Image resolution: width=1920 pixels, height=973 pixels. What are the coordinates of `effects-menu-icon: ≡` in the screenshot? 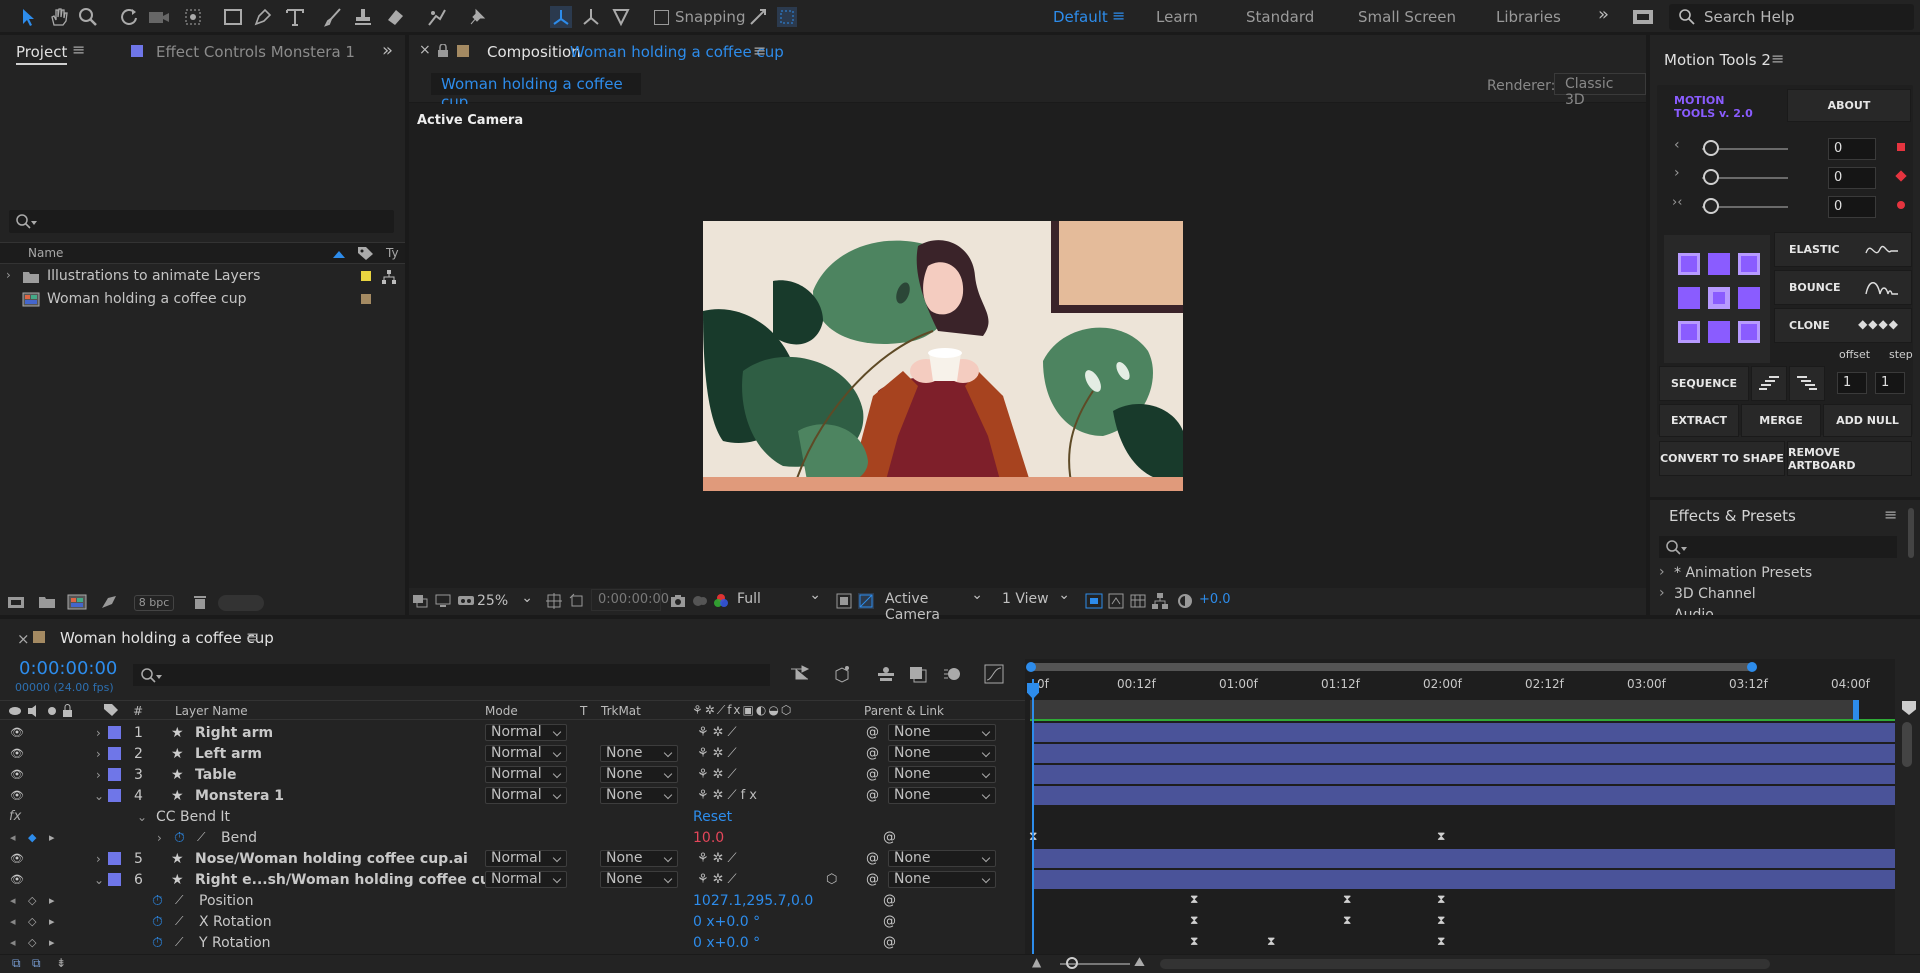 It's located at (1890, 514).